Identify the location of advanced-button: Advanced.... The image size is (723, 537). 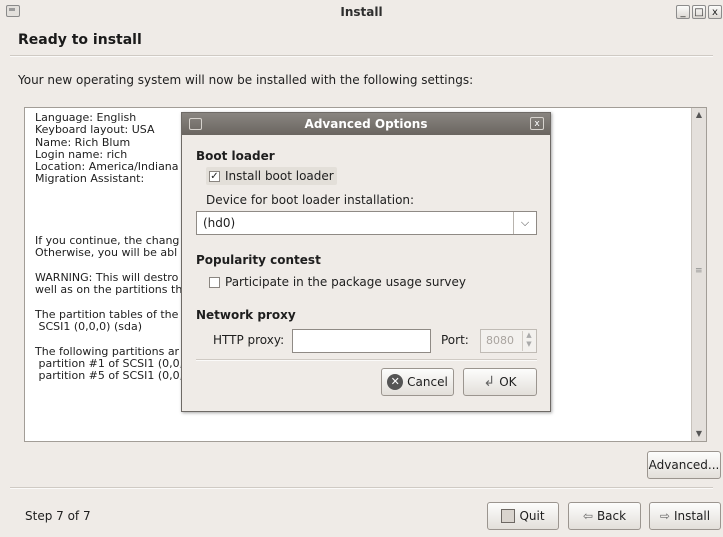
(684, 465).